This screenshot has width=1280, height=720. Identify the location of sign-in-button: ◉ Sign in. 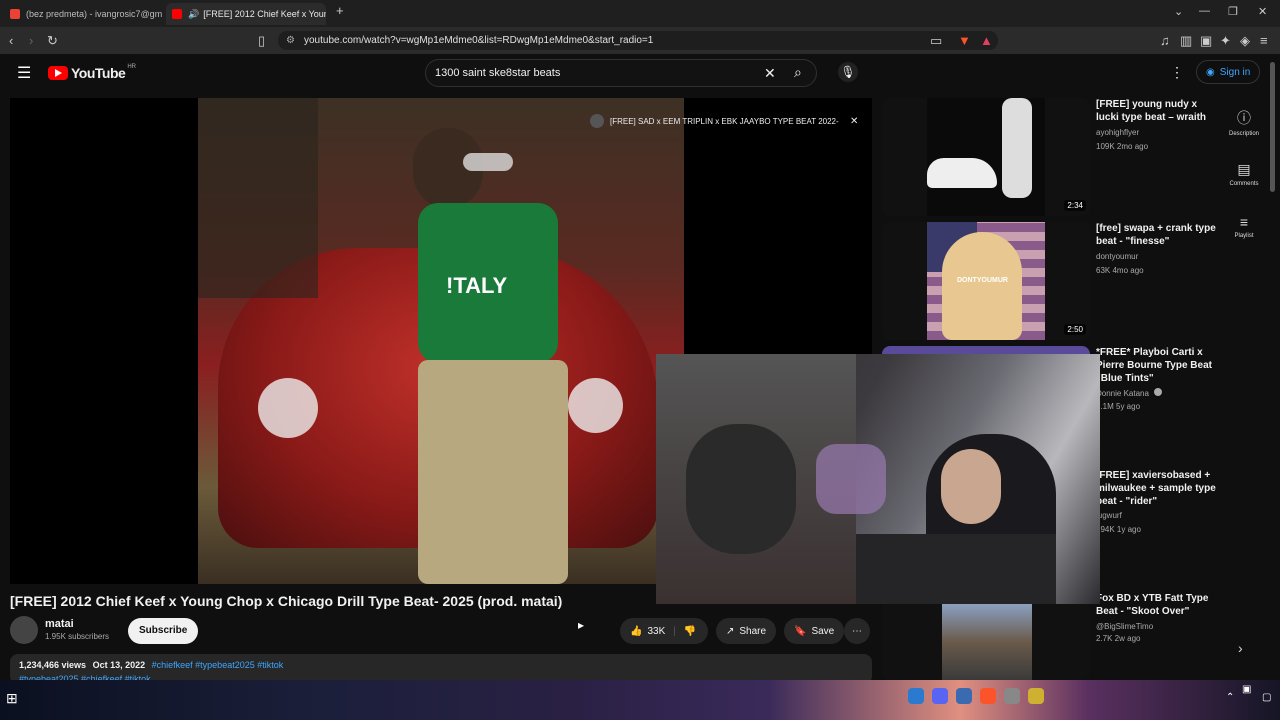
(1228, 72).